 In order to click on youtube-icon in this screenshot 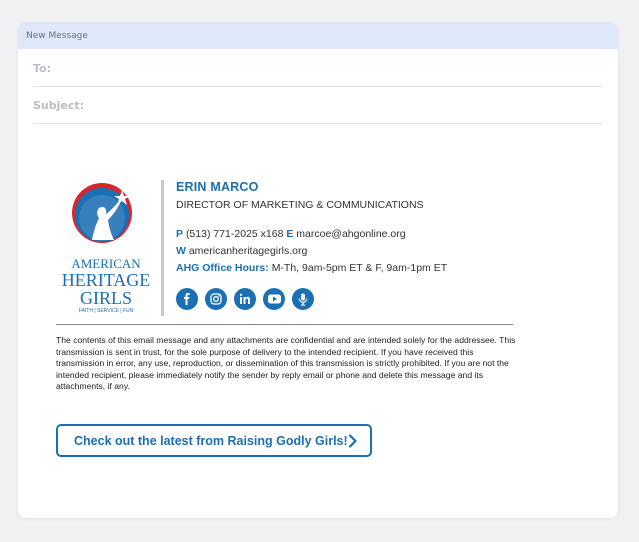, I will do `click(274, 299)`.